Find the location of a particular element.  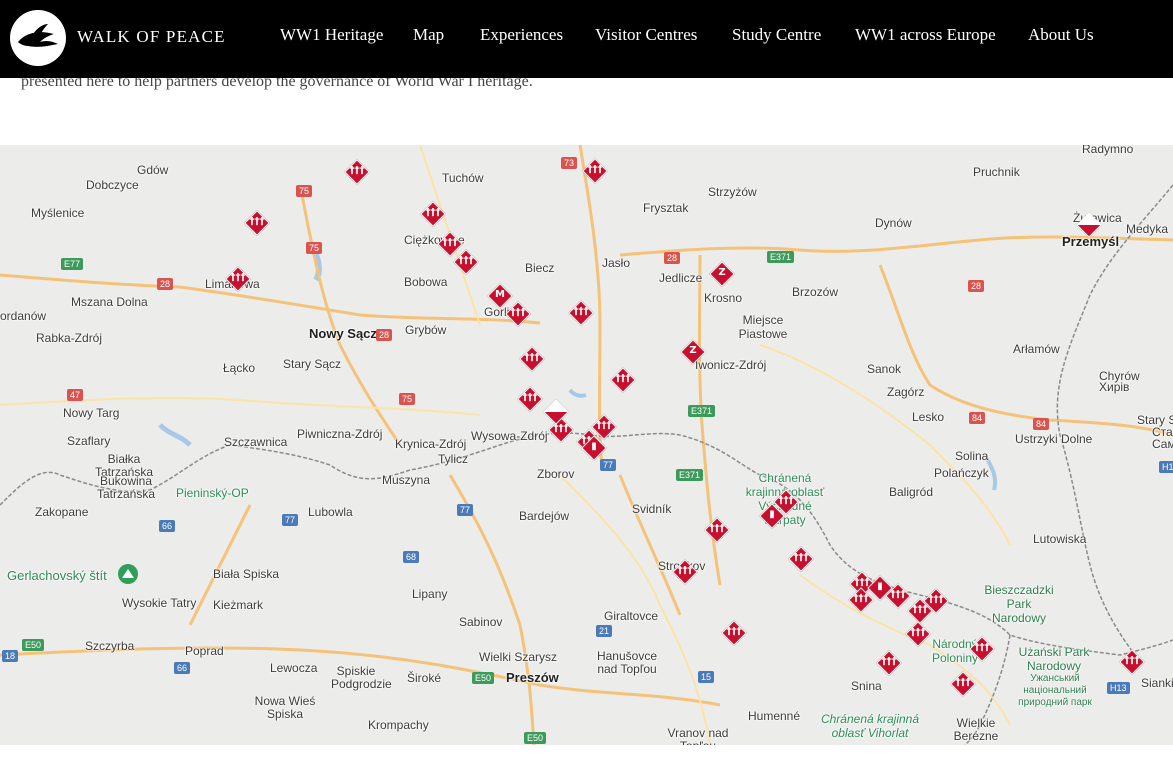

place-label: Nowy Targ is located at coordinates (91, 413).